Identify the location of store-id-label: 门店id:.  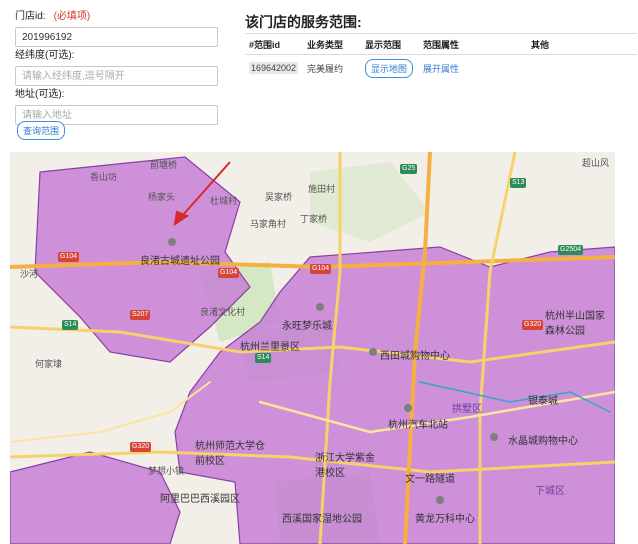
(30, 16).